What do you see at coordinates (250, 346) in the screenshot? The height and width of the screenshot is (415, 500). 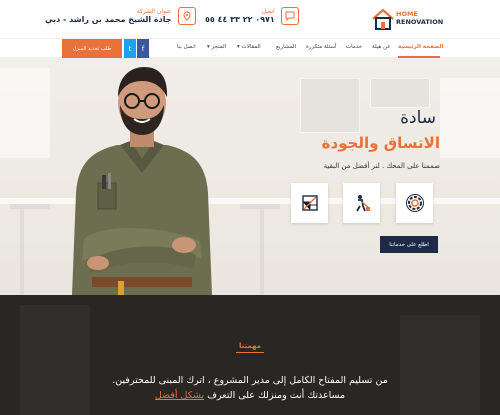 I see `mission-label: مهمتنا` at bounding box center [250, 346].